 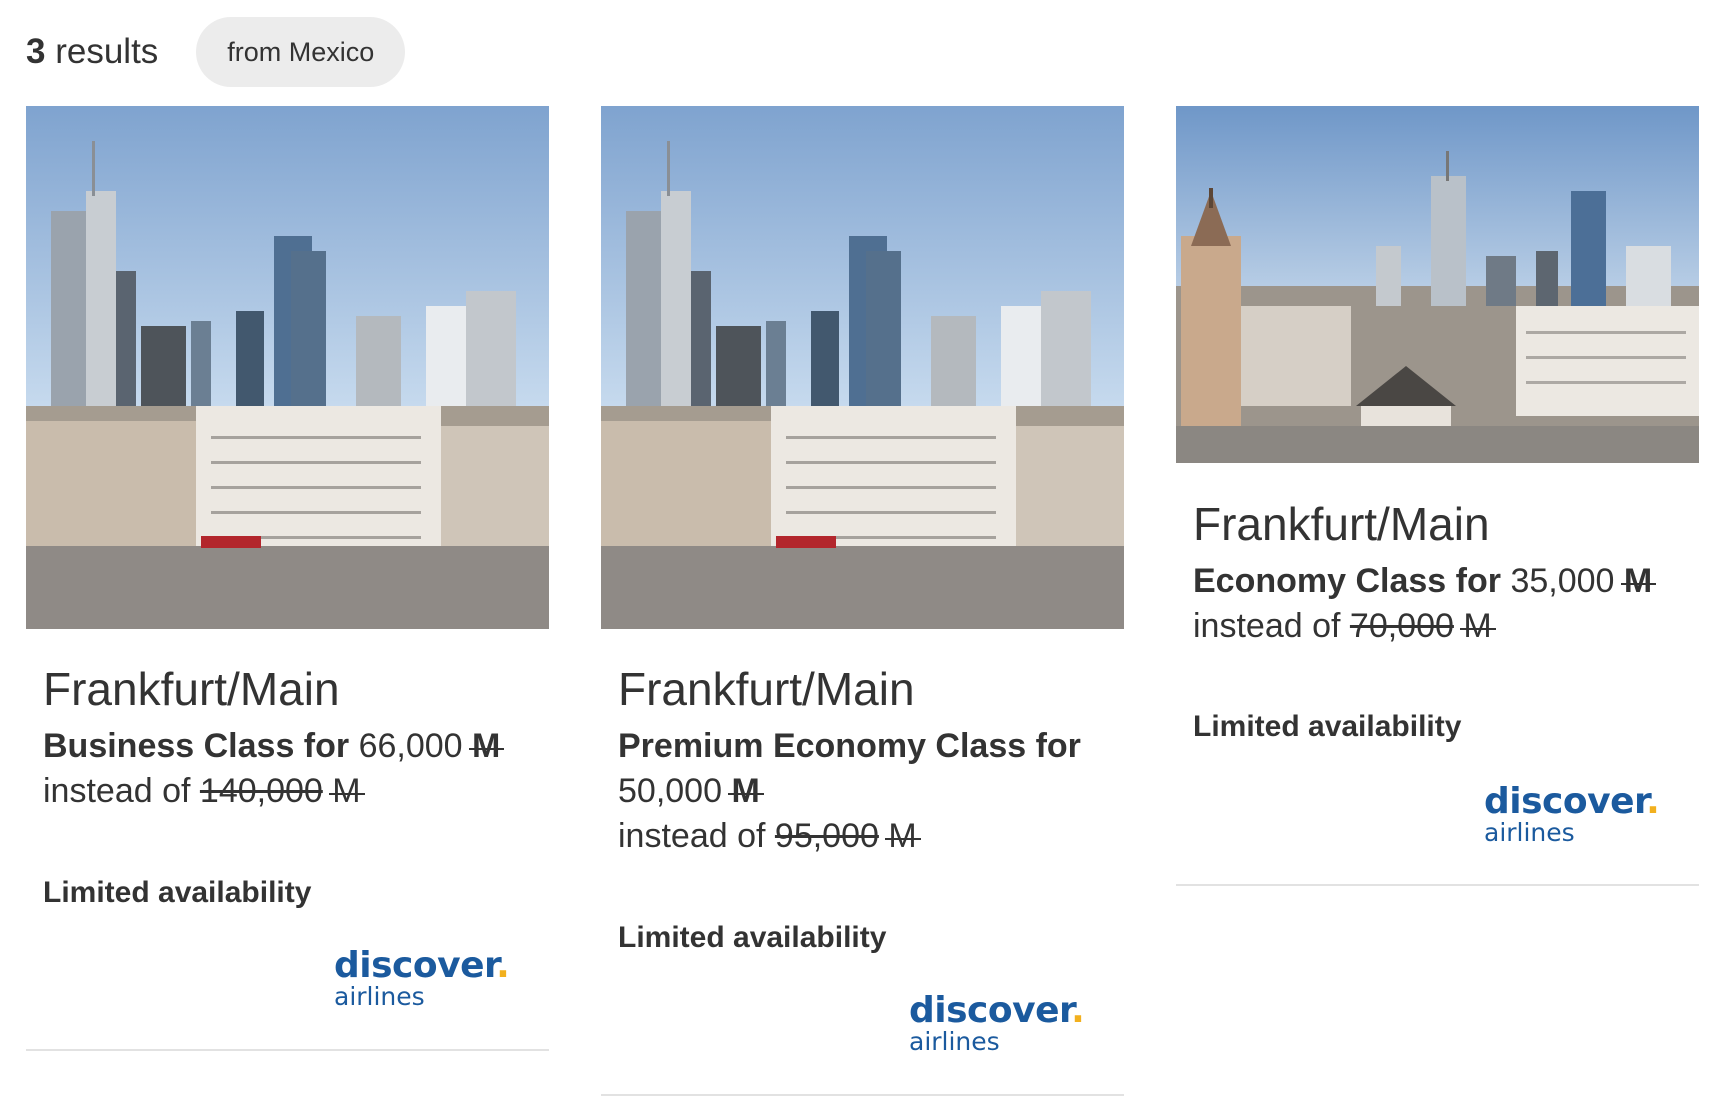 I want to click on results-header: 3 results from Mexico, so click(x=216, y=52).